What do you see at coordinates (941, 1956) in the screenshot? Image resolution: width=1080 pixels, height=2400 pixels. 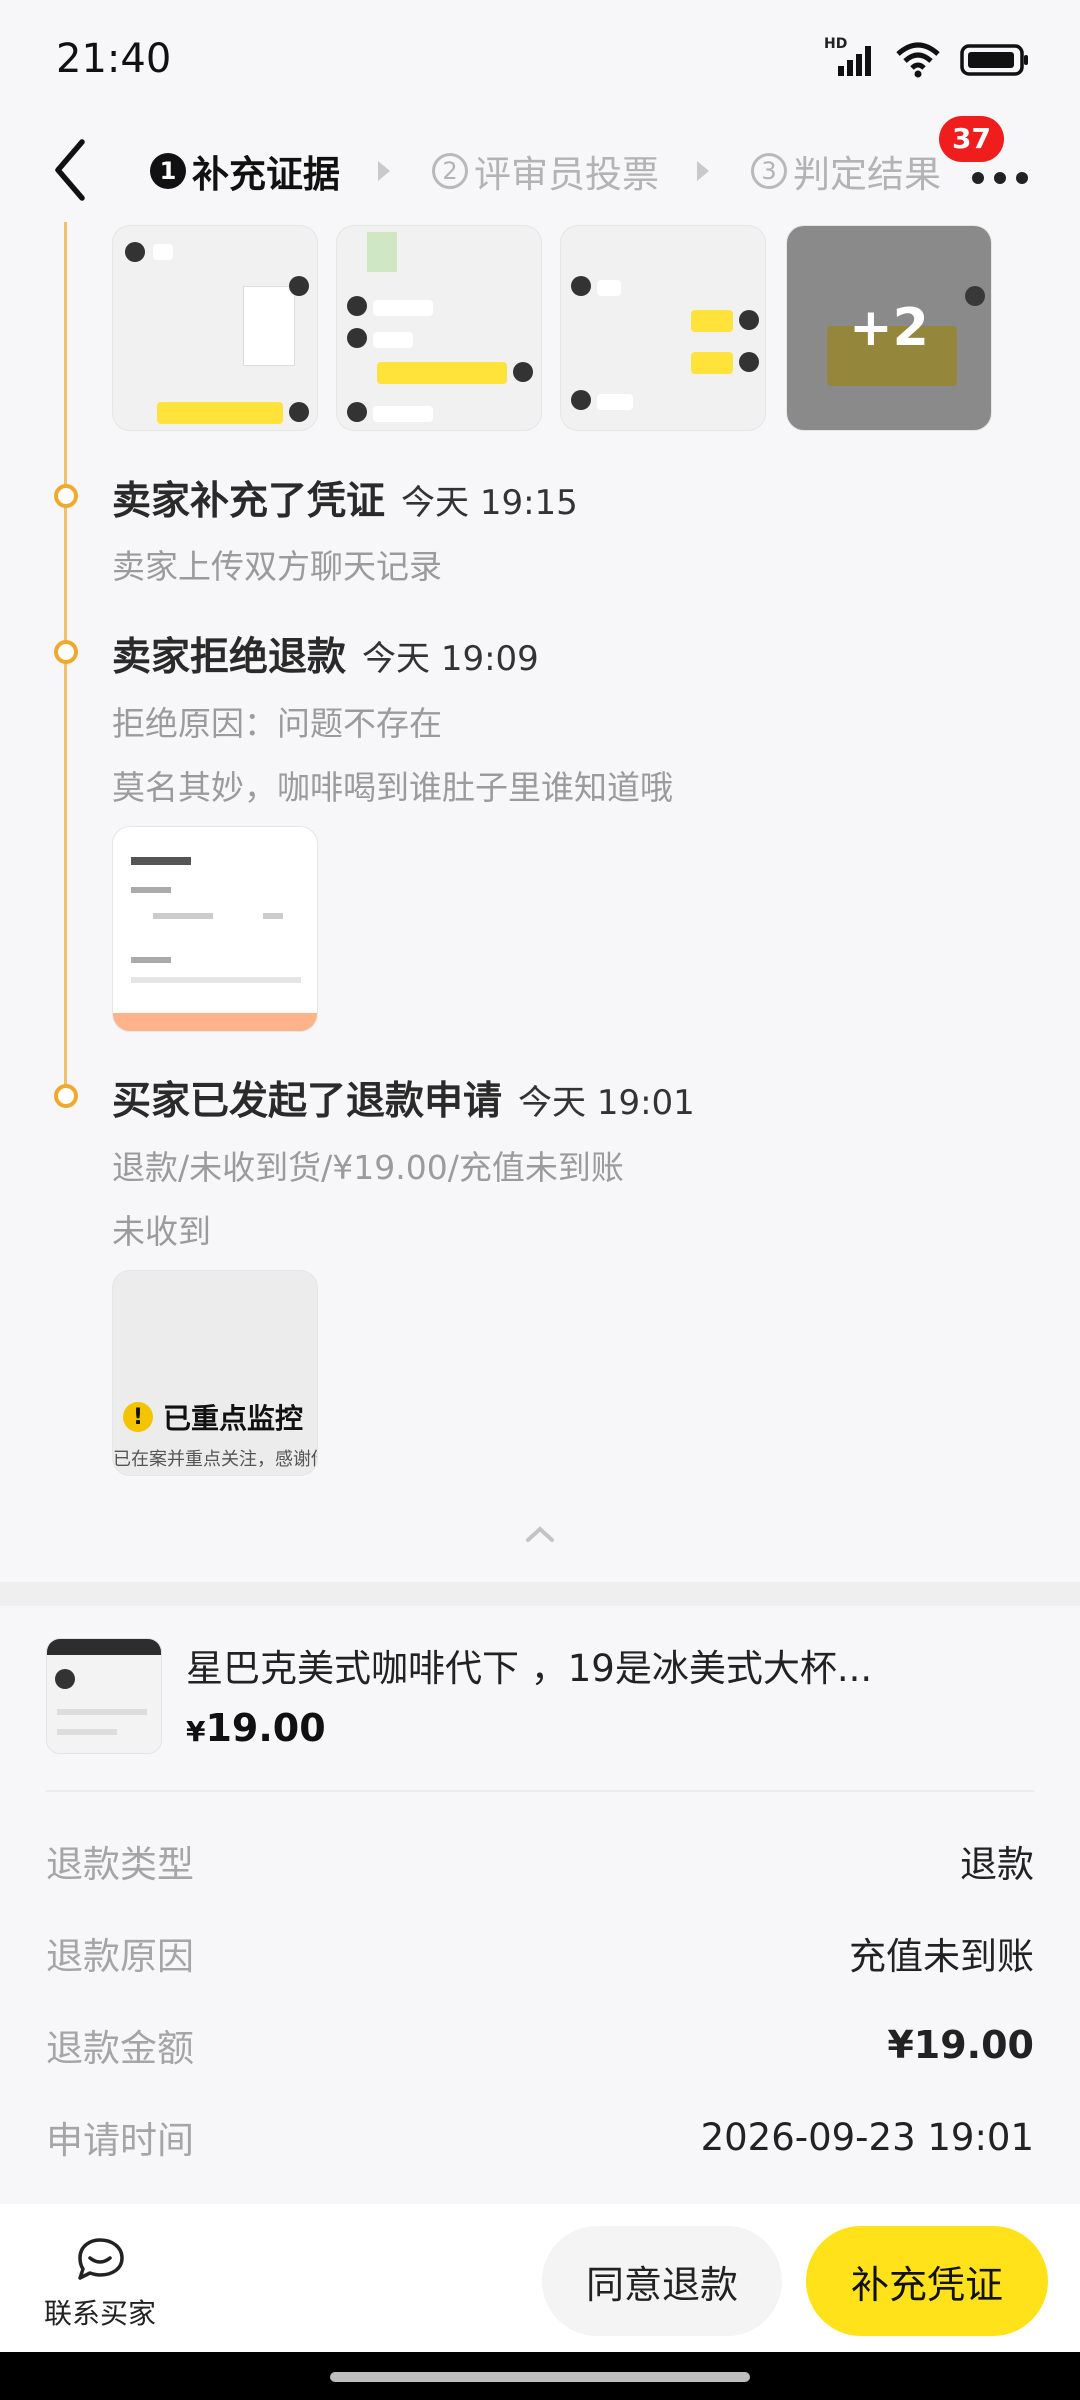 I see `info-value: 充值未到账` at bounding box center [941, 1956].